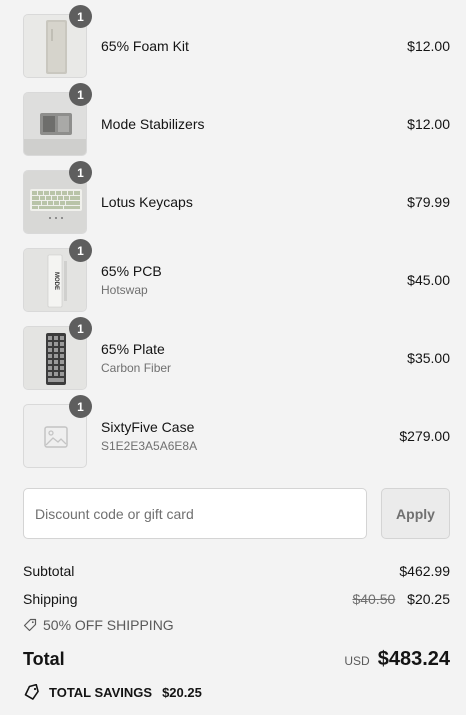 This screenshot has width=466, height=715. I want to click on product-price: $79.99, so click(428, 202).